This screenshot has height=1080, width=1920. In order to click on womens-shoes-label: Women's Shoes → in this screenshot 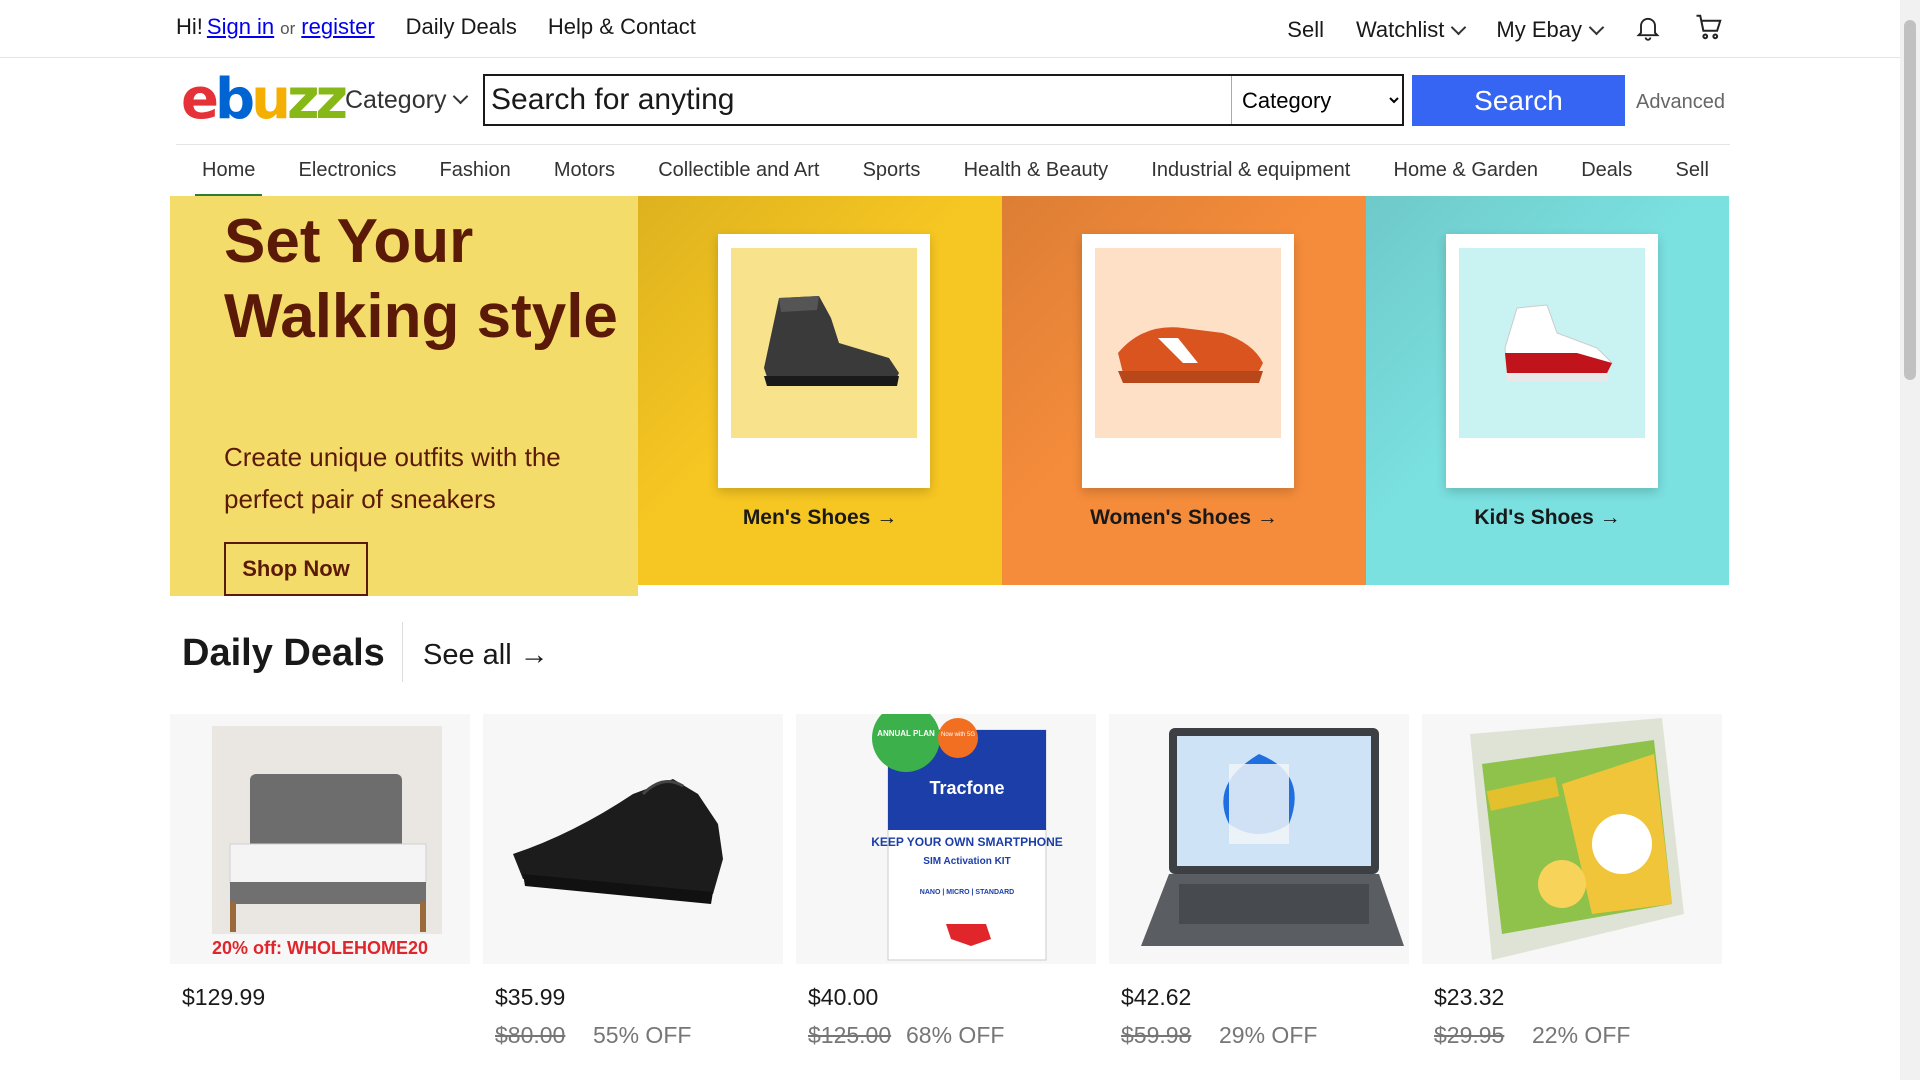, I will do `click(1184, 518)`.